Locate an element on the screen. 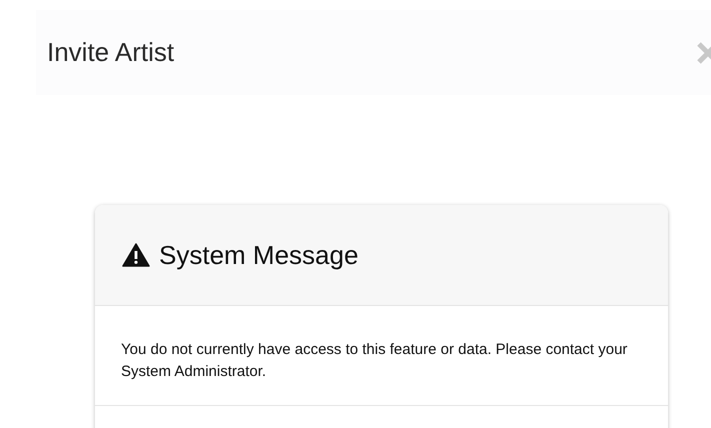 Image resolution: width=711 pixels, height=428 pixels. dialog-title: System Message is located at coordinates (258, 255).